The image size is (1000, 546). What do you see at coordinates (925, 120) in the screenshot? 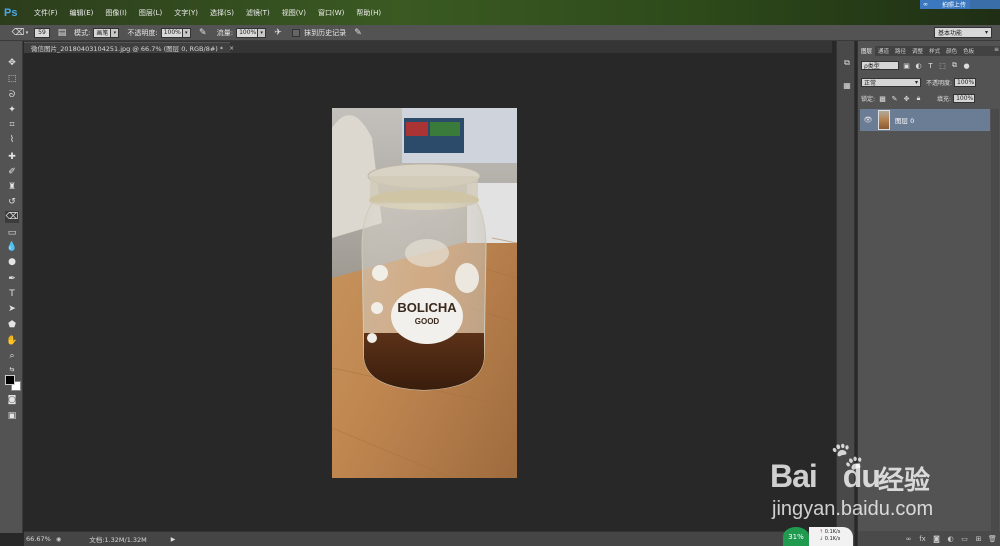
I see `layer-row: 👁︎ 图层 0` at bounding box center [925, 120].